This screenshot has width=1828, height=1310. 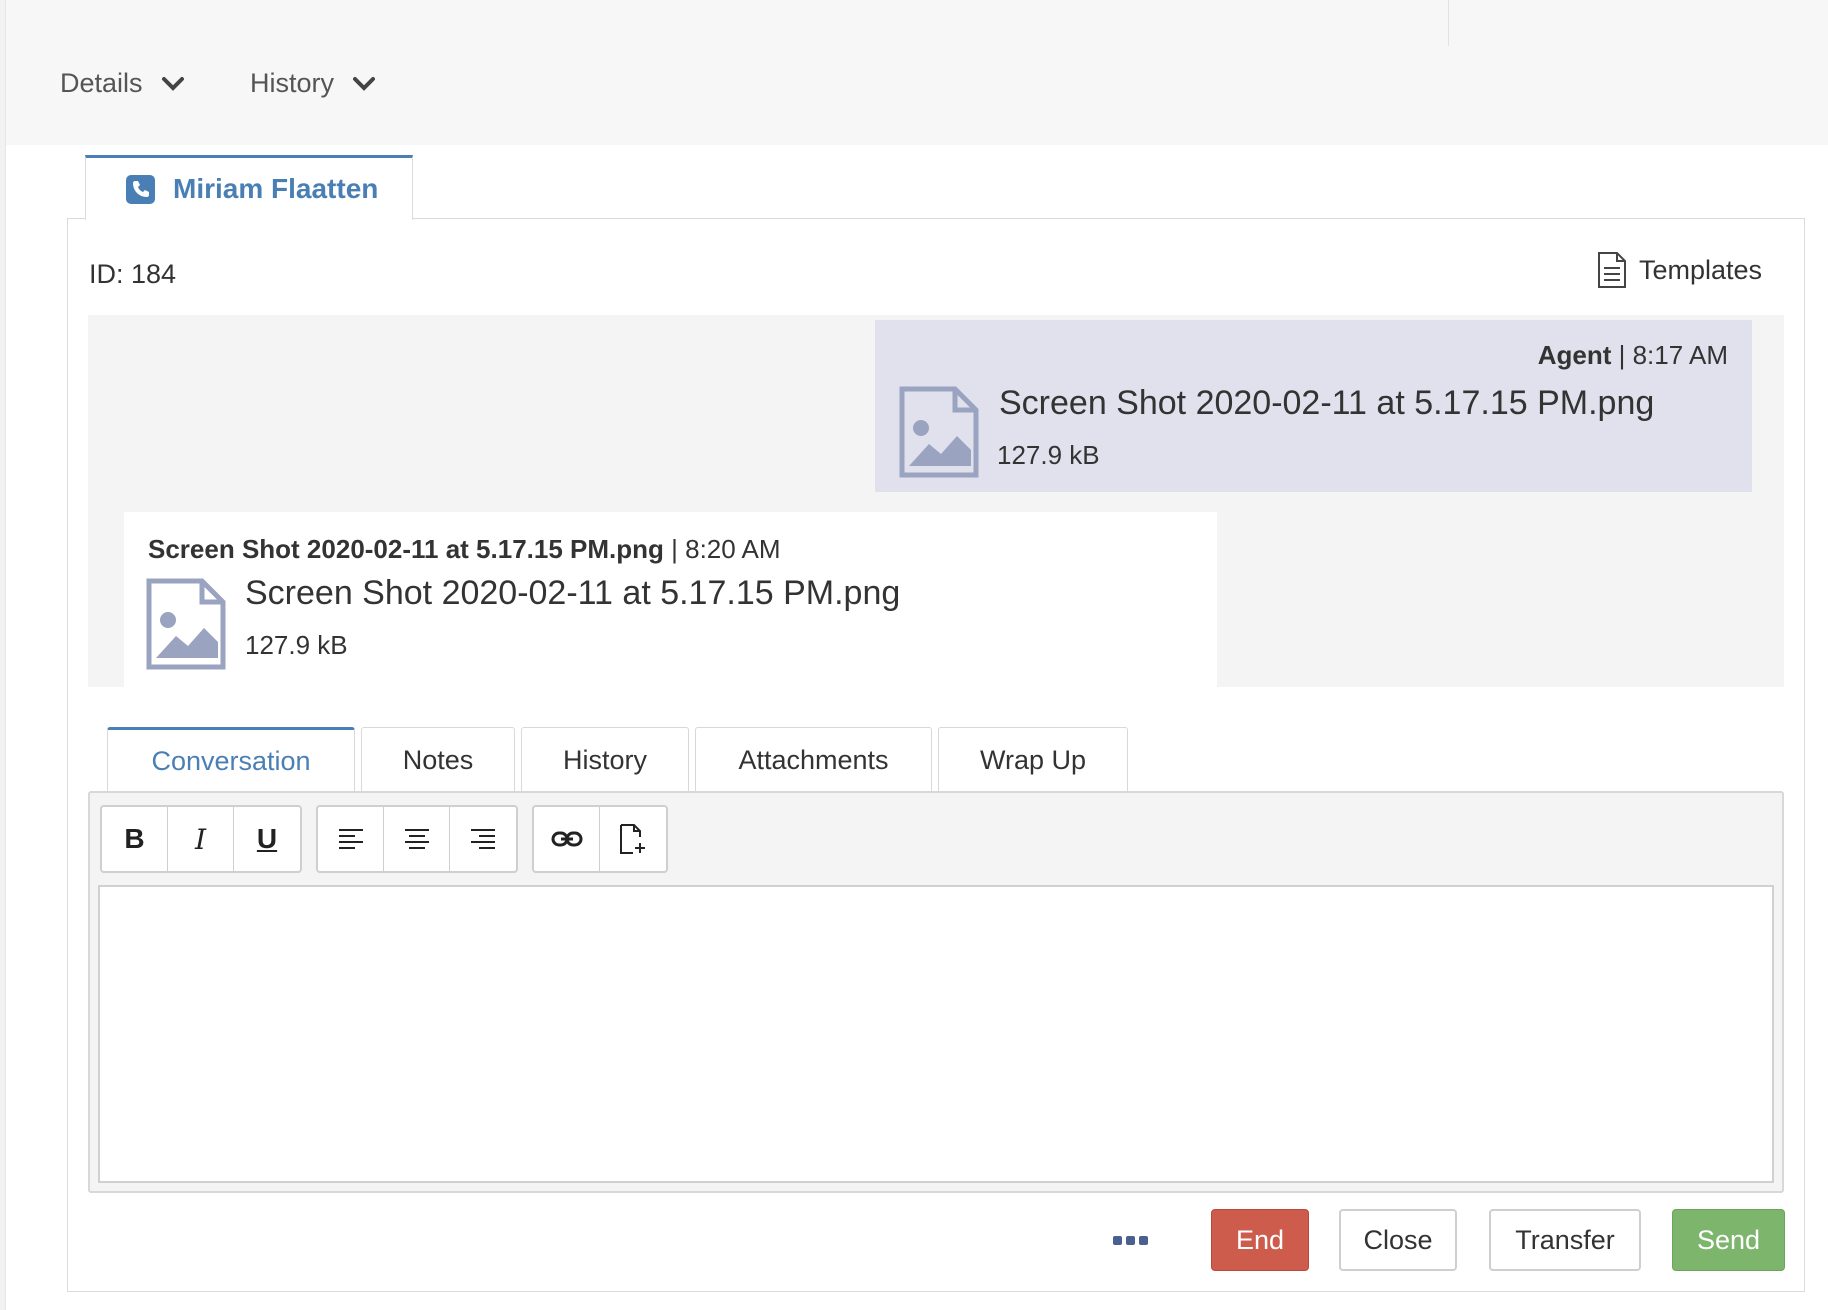 I want to click on top-divider, so click(x=1448, y=23).